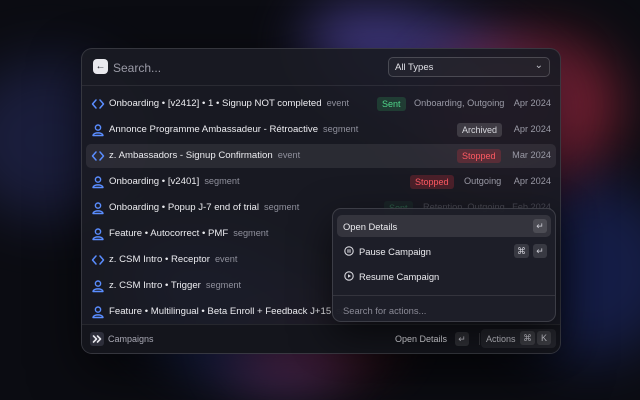 The height and width of the screenshot is (400, 640). I want to click on menu-item-label: Resume Campaign, so click(399, 276).